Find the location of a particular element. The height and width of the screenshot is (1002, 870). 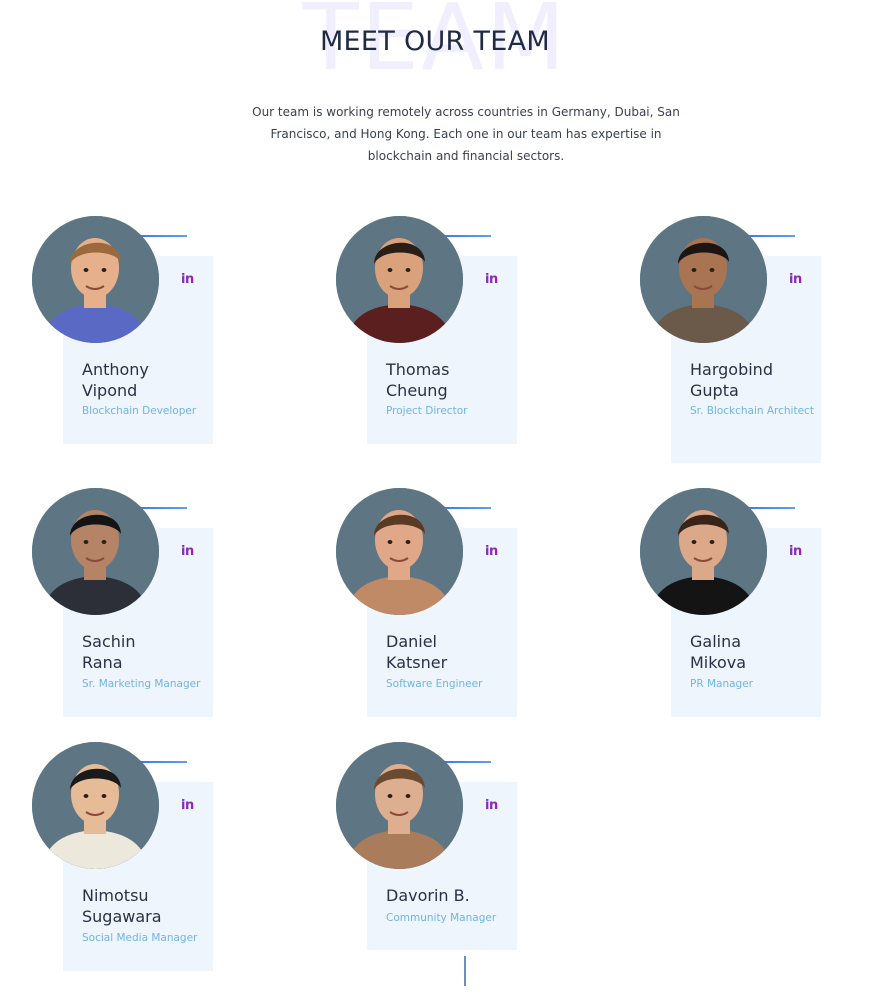

member-name-line1: Daniel is located at coordinates (411, 641).